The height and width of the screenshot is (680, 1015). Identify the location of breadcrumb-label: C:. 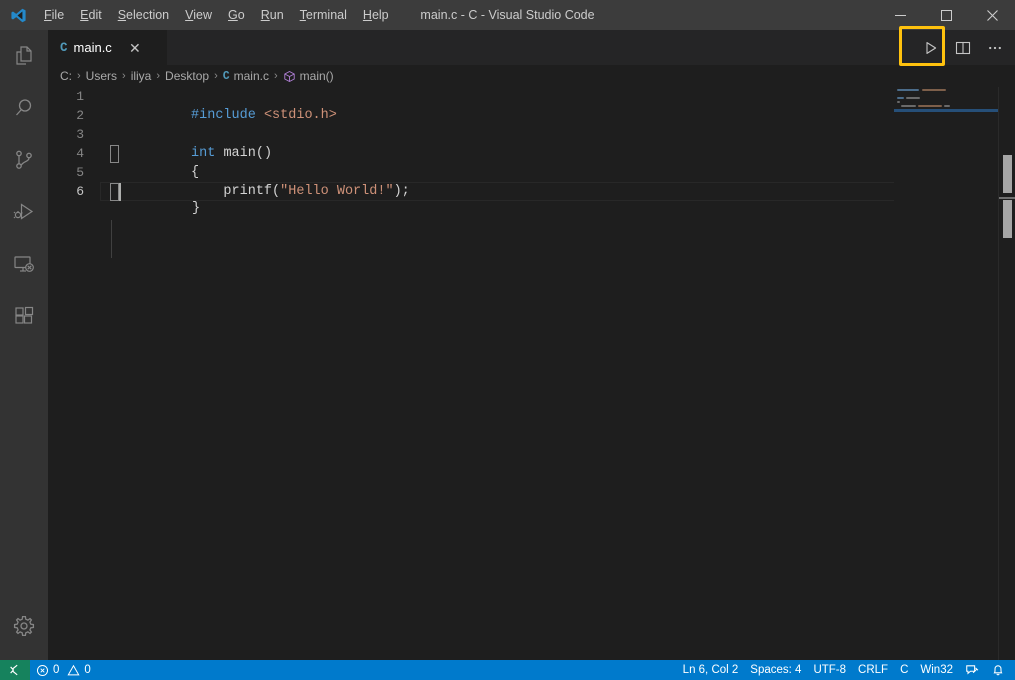
(66, 76).